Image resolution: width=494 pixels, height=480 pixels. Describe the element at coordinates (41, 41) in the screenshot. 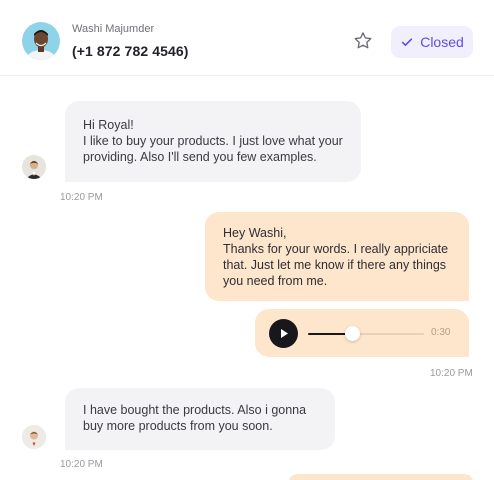

I see `contact-avatar` at that location.